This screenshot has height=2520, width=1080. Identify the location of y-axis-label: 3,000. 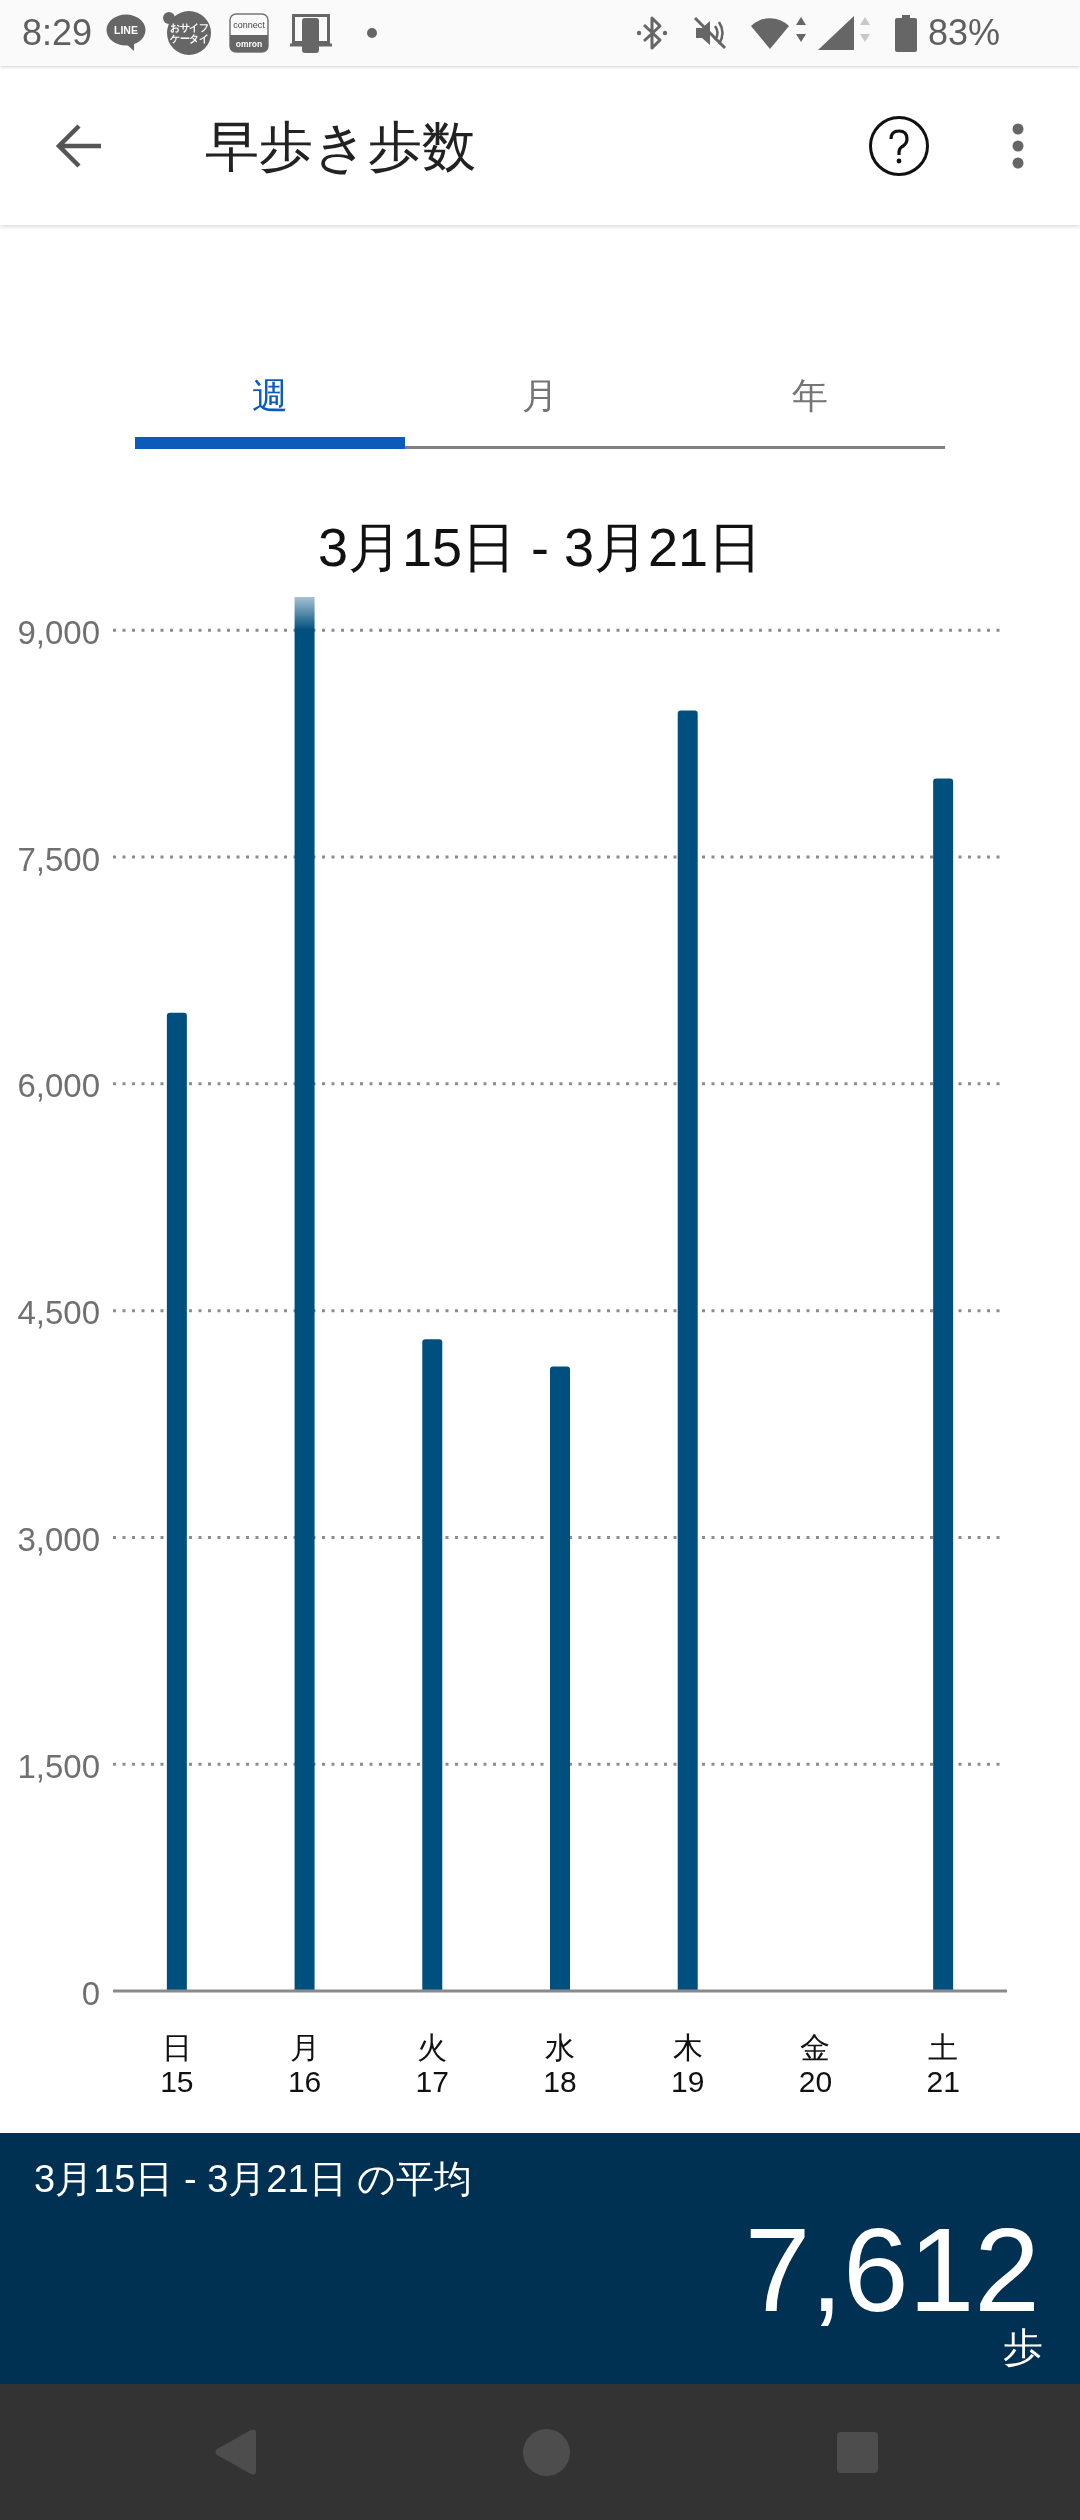
(58, 1539).